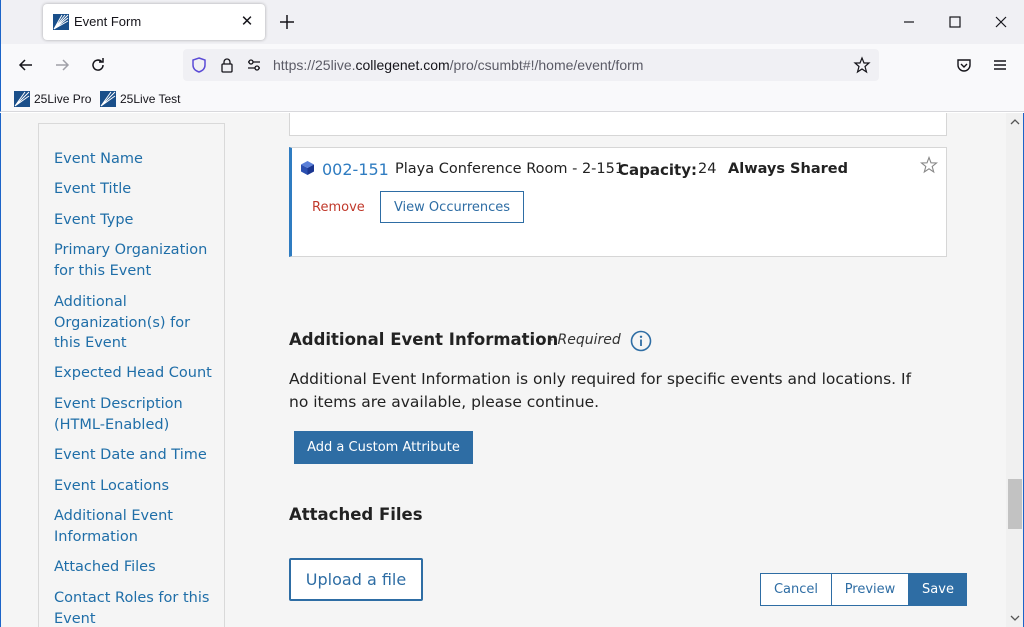  Describe the element at coordinates (136, 220) in the screenshot. I see `nav-event-type: Event Type` at that location.